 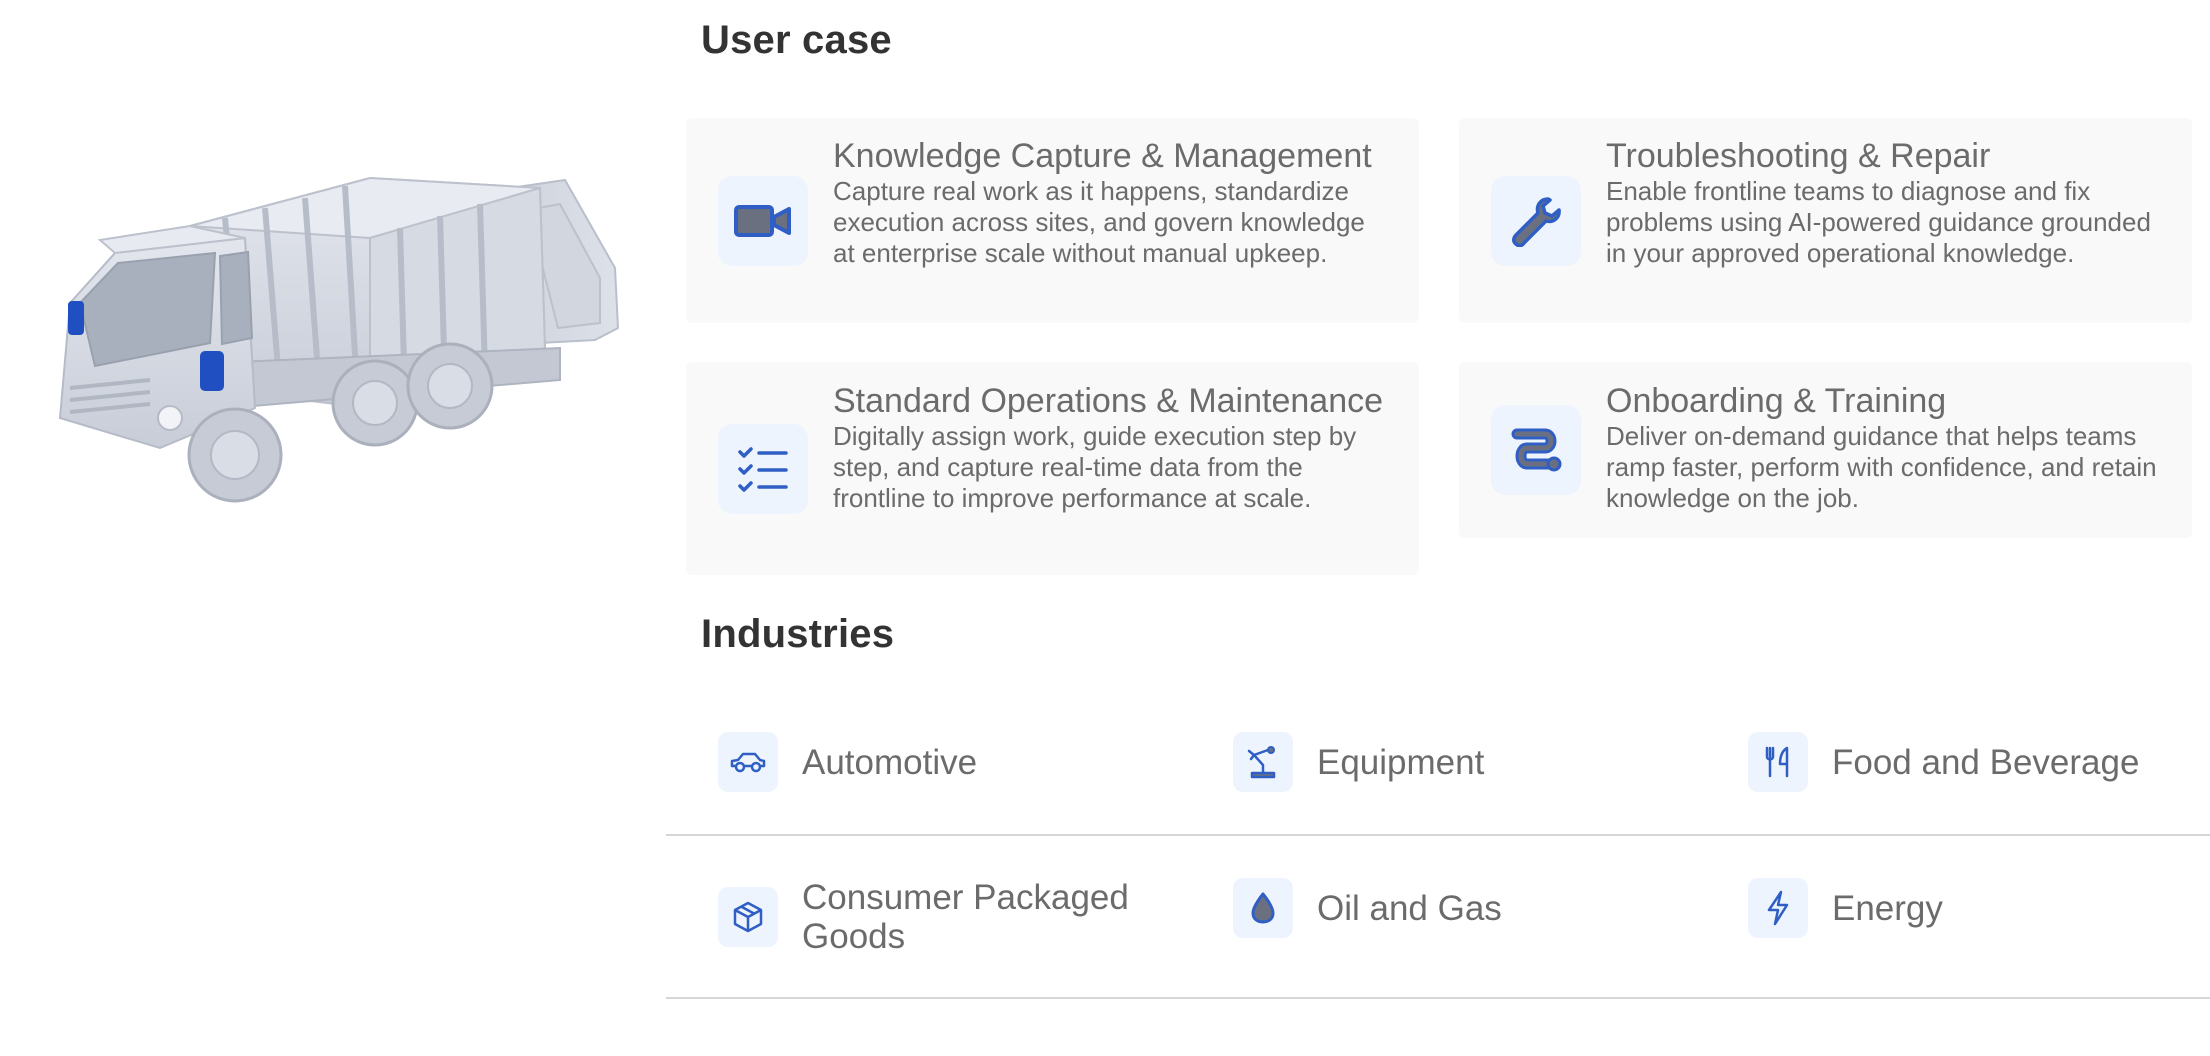 I want to click on industry-item-oil-and-gas: Oil and Gas, so click(x=1367, y=908).